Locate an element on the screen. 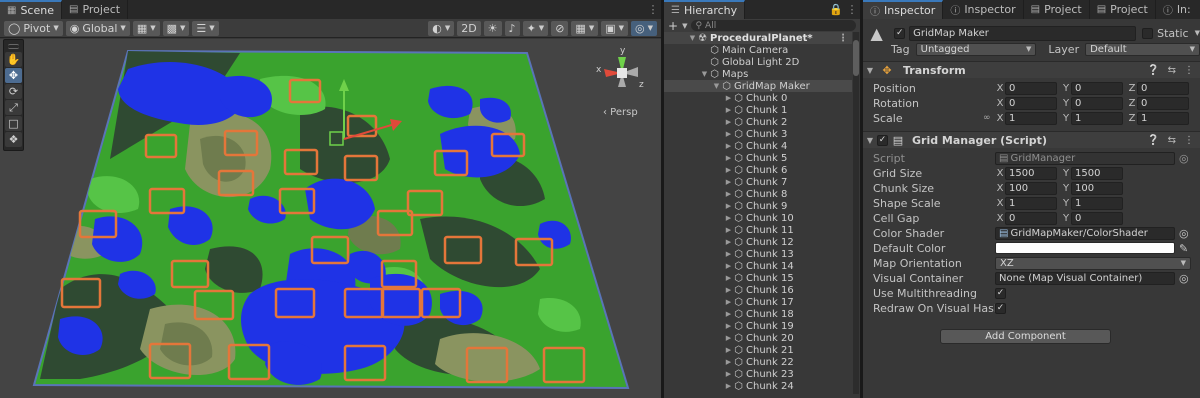 The image size is (1200, 398). scrollbar-thumb is located at coordinates (856, 58).